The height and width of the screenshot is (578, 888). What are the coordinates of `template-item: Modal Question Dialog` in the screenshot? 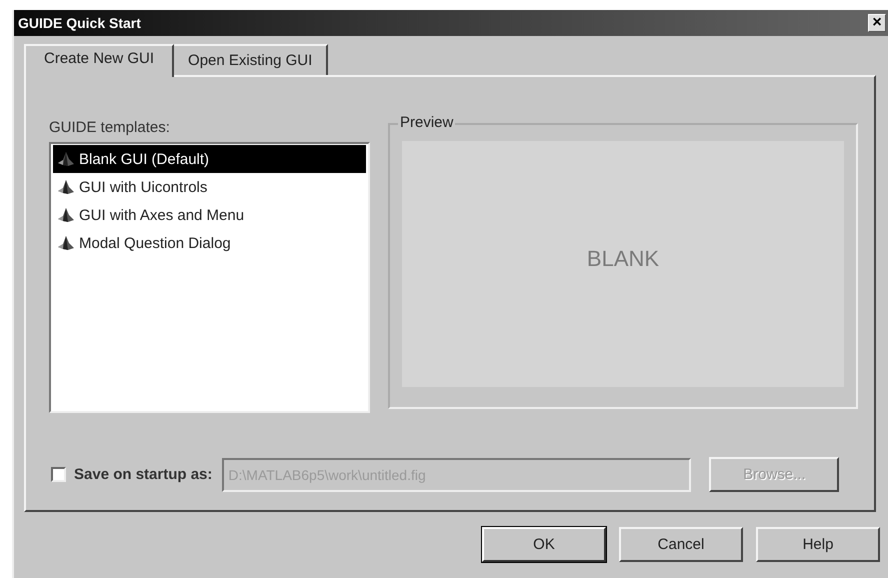 It's located at (209, 243).